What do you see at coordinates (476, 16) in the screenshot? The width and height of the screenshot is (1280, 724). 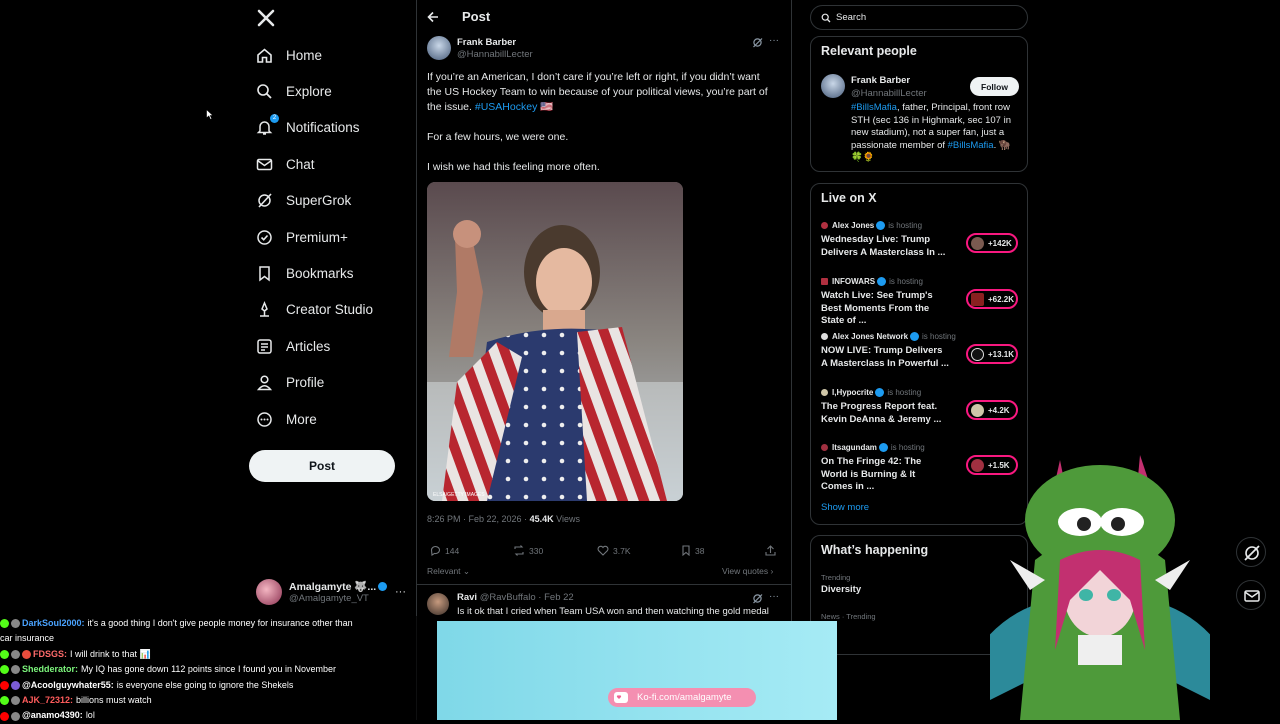 I see `page-title: Post` at bounding box center [476, 16].